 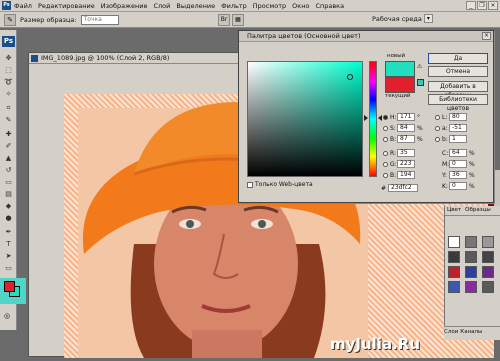 I want to click on tab-channels: Каналы, so click(x=471, y=334).